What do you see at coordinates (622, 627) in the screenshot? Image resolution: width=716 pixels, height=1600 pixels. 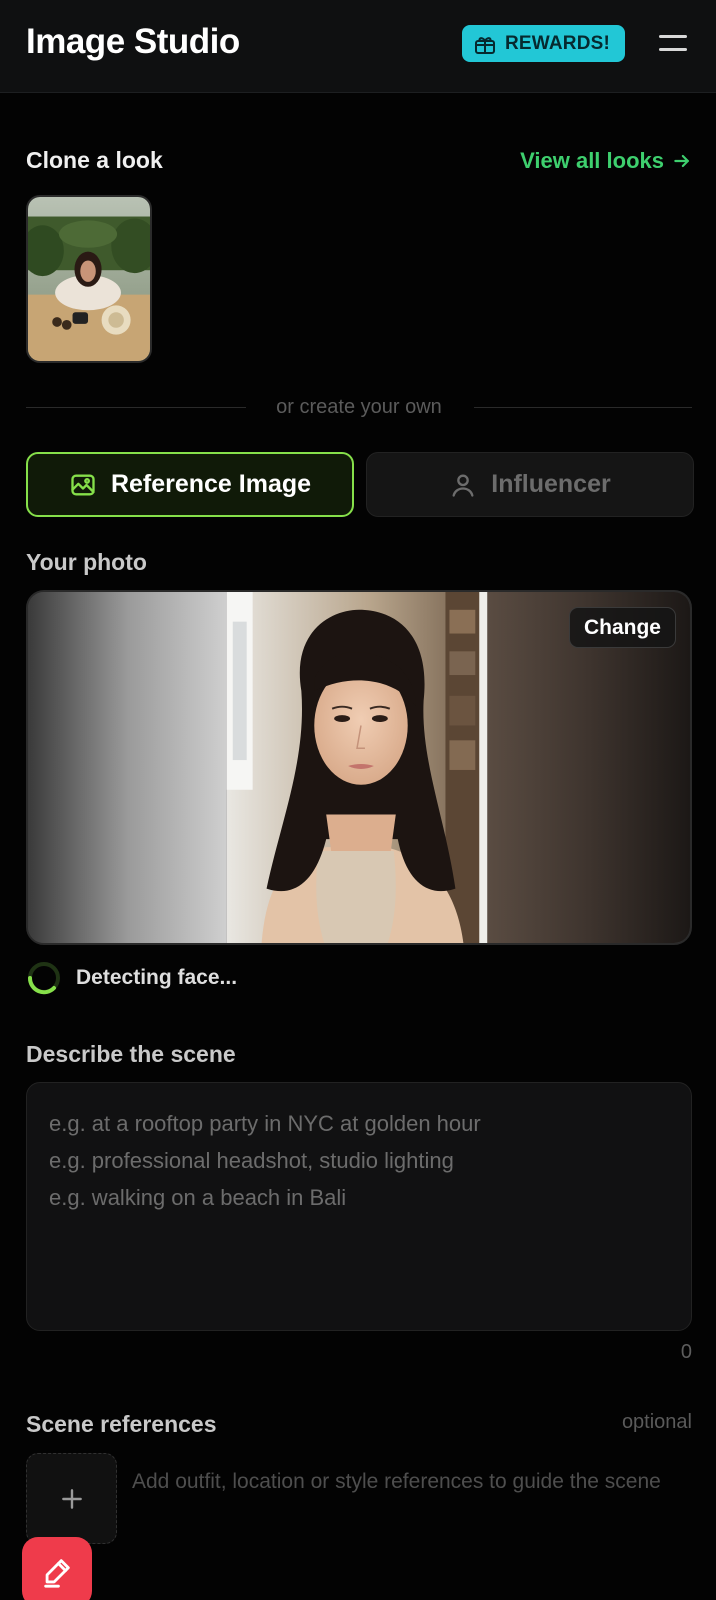 I see `change-photo-button: Change` at bounding box center [622, 627].